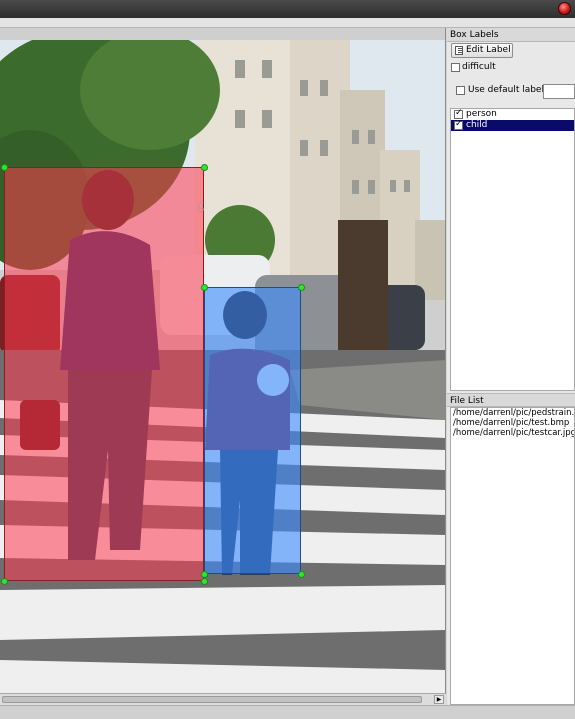 Image resolution: width=575 pixels, height=719 pixels. I want to click on scroll-right-icon: ▶, so click(439, 699).